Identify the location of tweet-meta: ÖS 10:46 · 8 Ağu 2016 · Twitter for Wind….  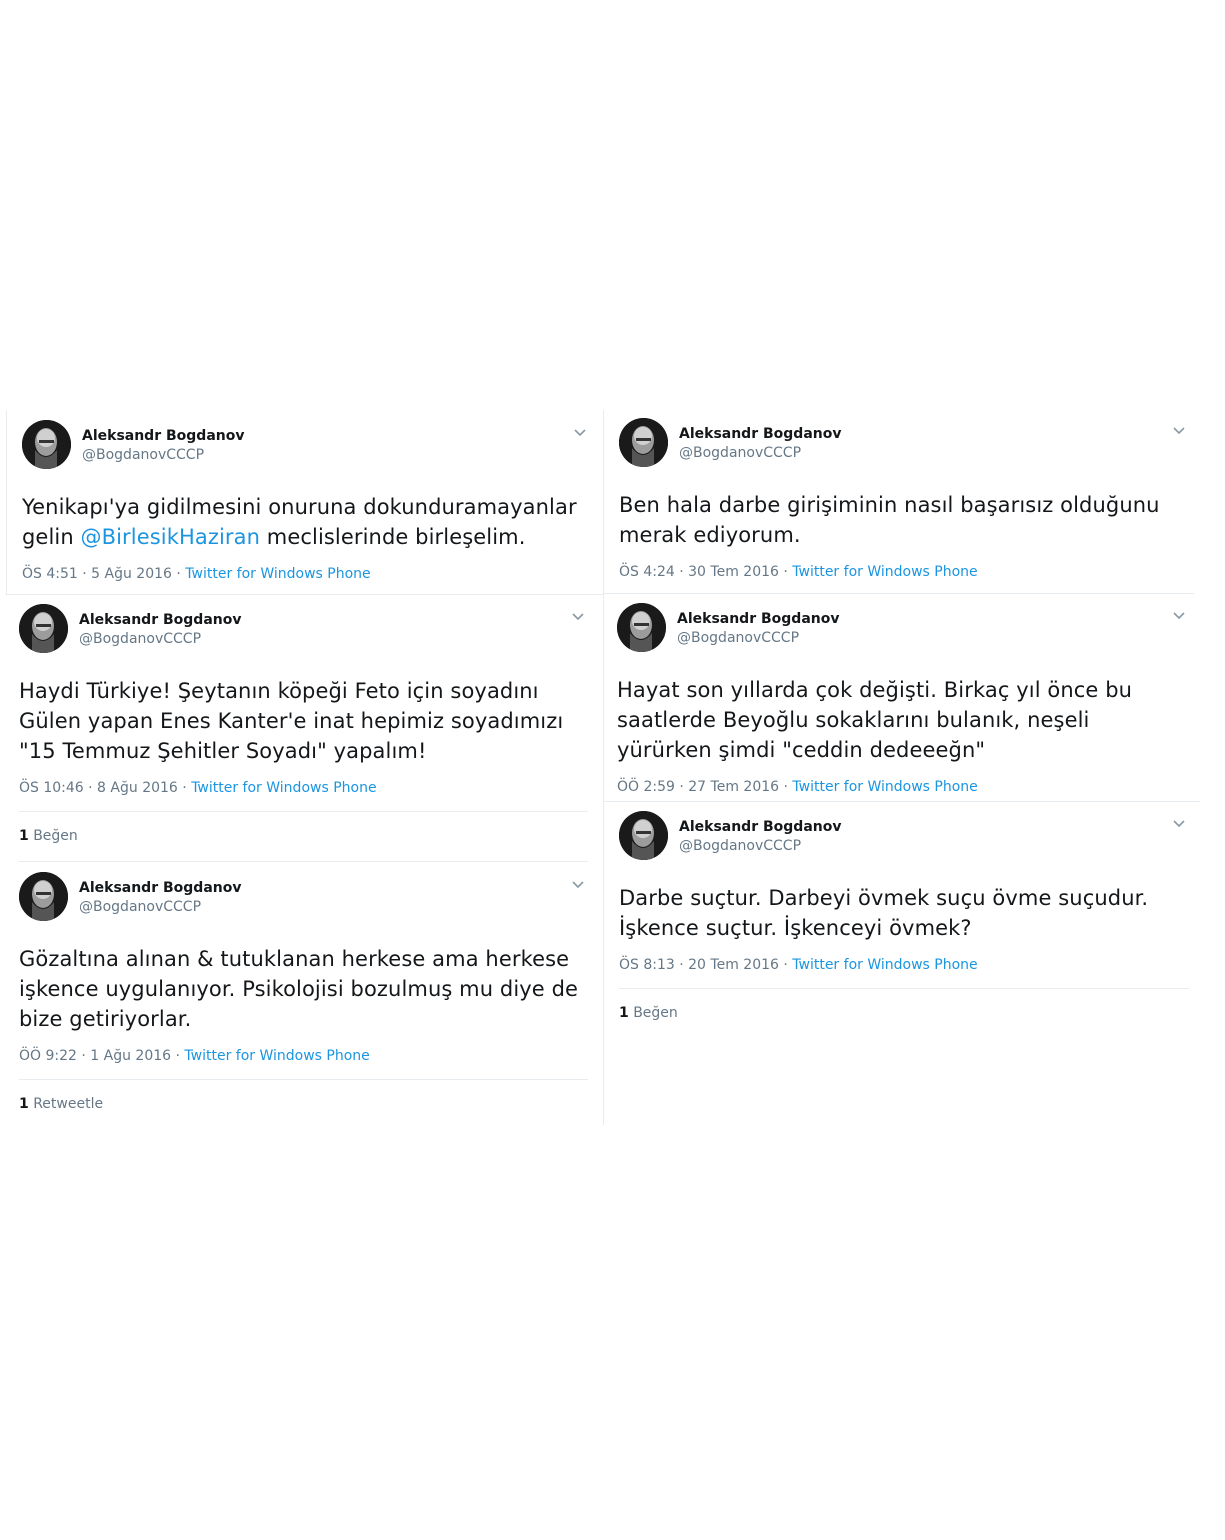
(303, 788).